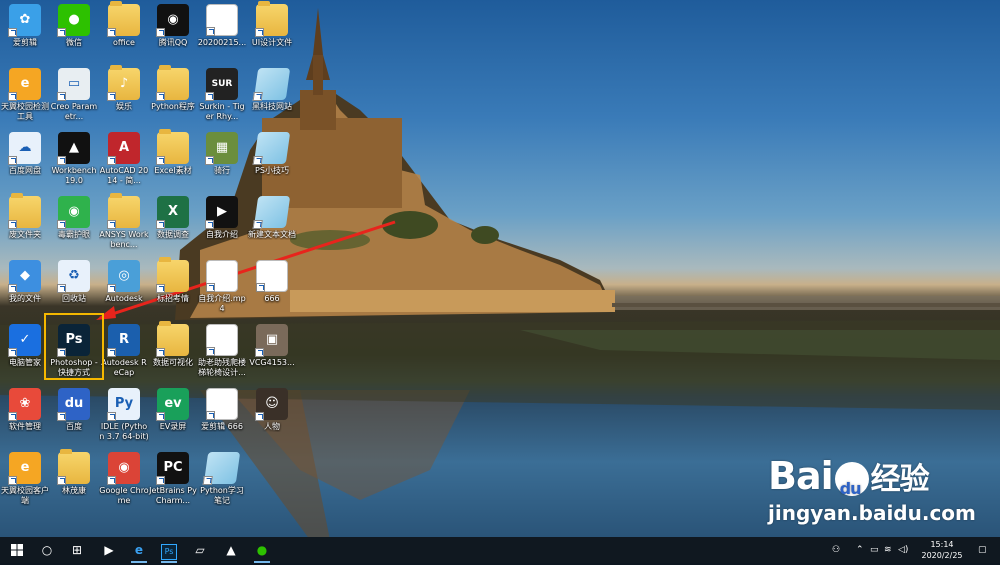  I want to click on search-icon: ○, so click(47, 550).